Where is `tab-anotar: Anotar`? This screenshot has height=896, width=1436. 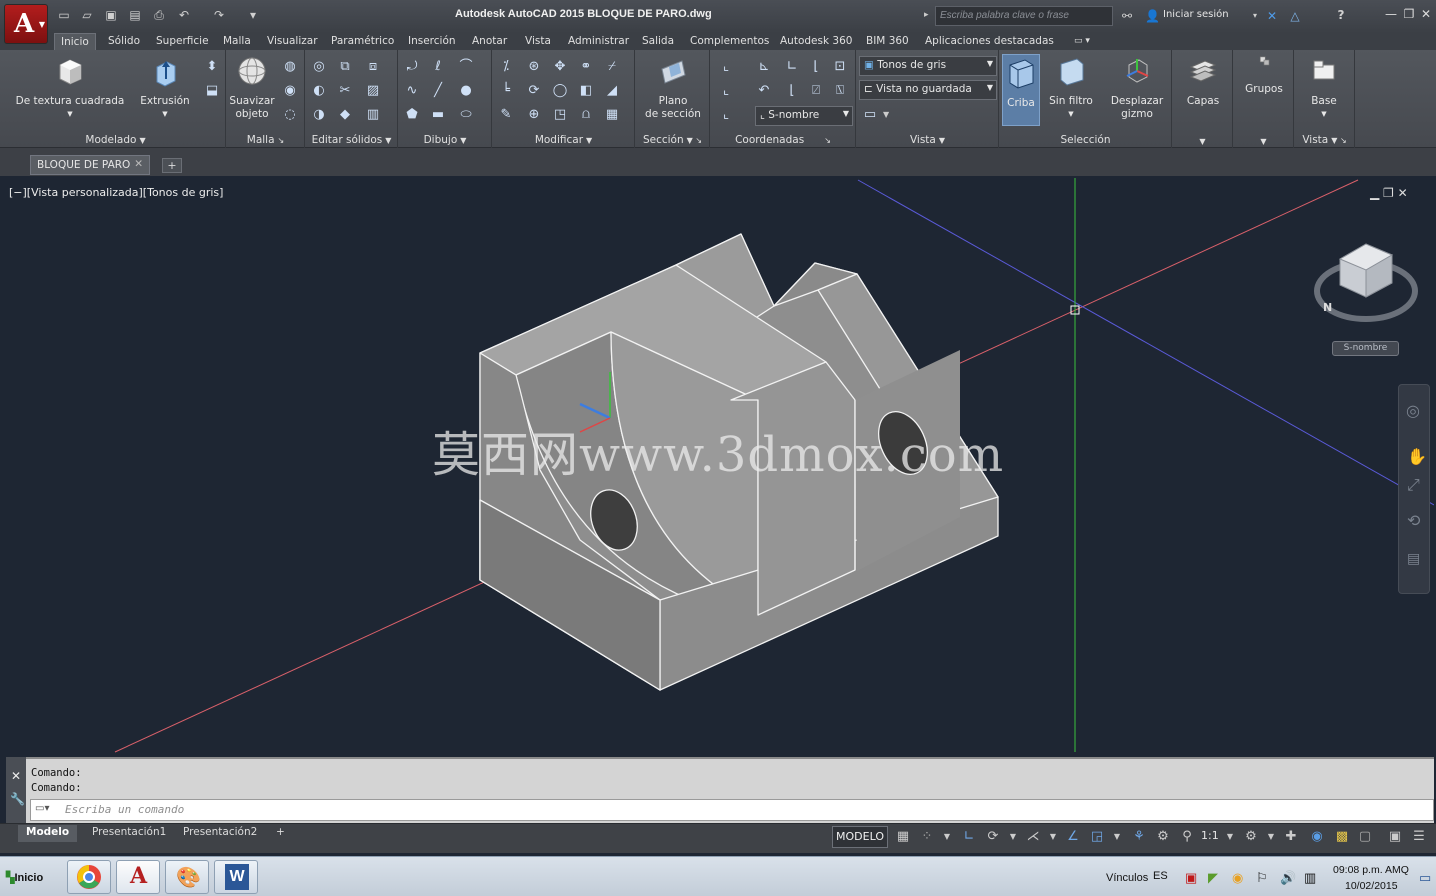
tab-anotar: Anotar is located at coordinates (489, 41).